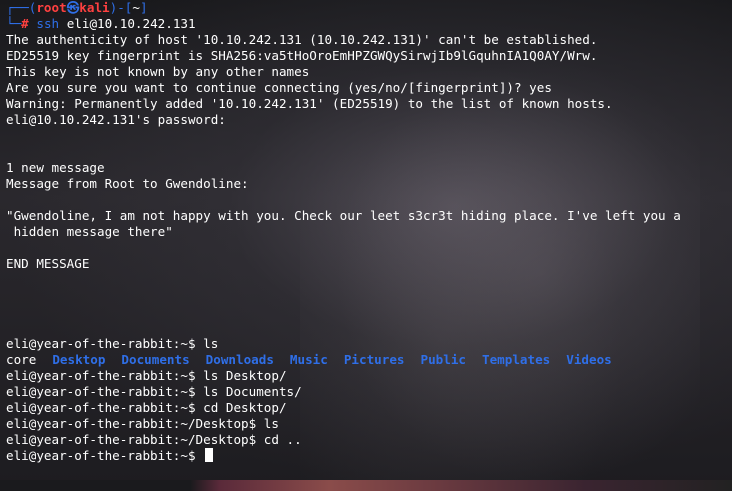  What do you see at coordinates (155, 359) in the screenshot?
I see `ls-dir-documents: Documents` at bounding box center [155, 359].